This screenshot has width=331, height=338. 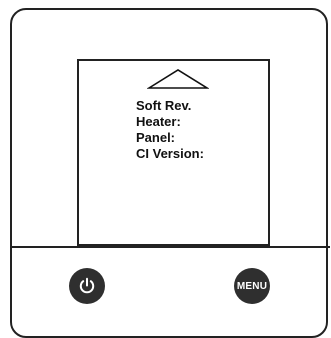 I want to click on up-arrow-icon, so click(x=178, y=79).